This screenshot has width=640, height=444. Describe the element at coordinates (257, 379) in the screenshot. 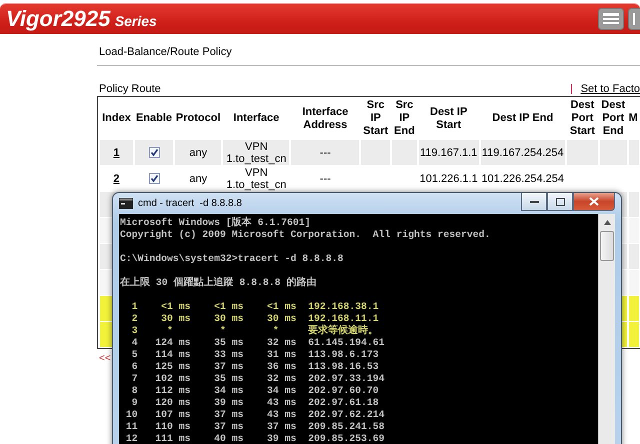

I see `console-line: 7 102 ms 35 ms 32 ms 202.97.33.194` at that location.